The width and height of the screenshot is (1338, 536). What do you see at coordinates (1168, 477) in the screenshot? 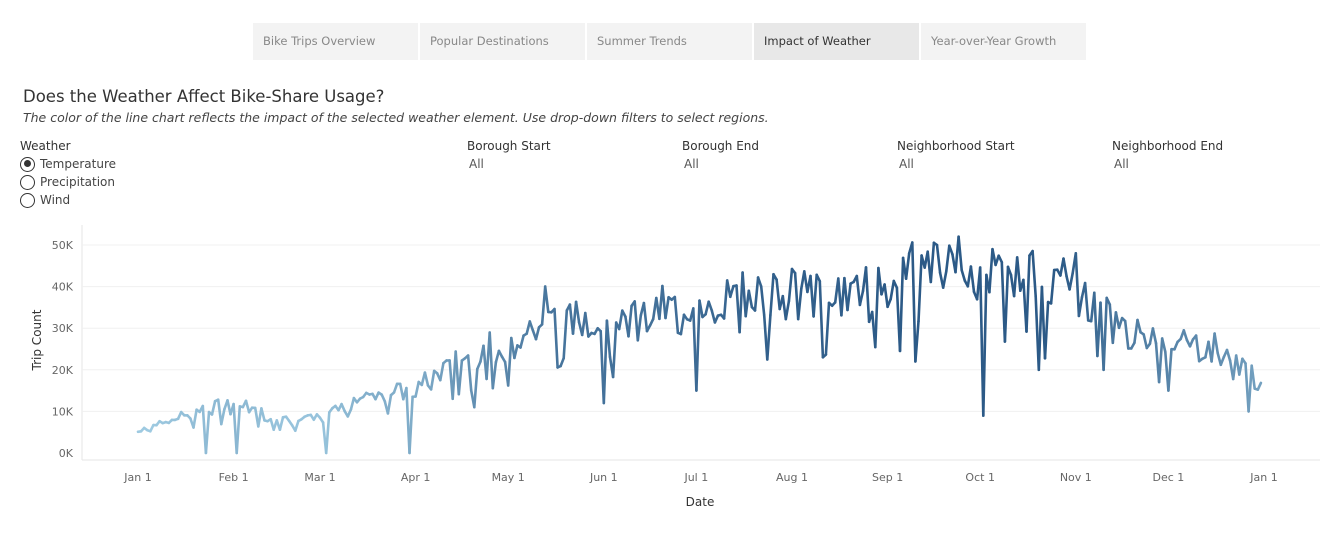
I see `x-tick-label: Dec 1` at bounding box center [1168, 477].